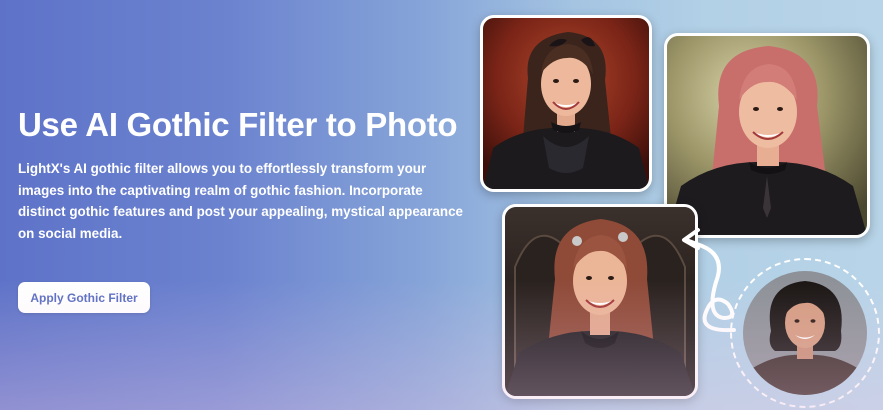 This screenshot has height=410, width=883. I want to click on original-photo, so click(805, 333).